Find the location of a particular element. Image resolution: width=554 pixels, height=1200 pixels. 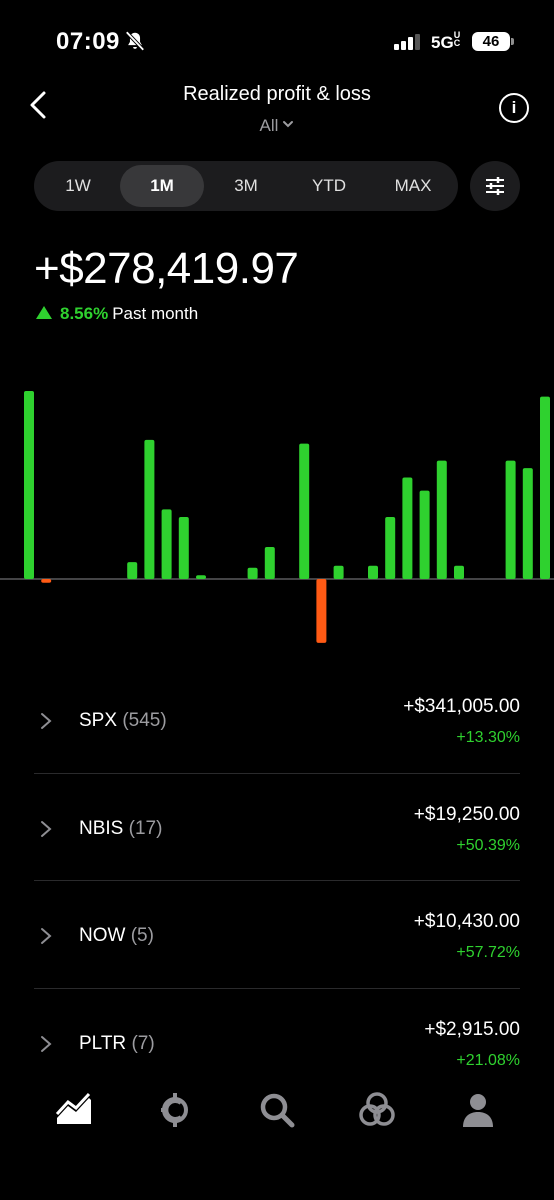

position-symbol: PLTR (7) is located at coordinates (117, 1043).